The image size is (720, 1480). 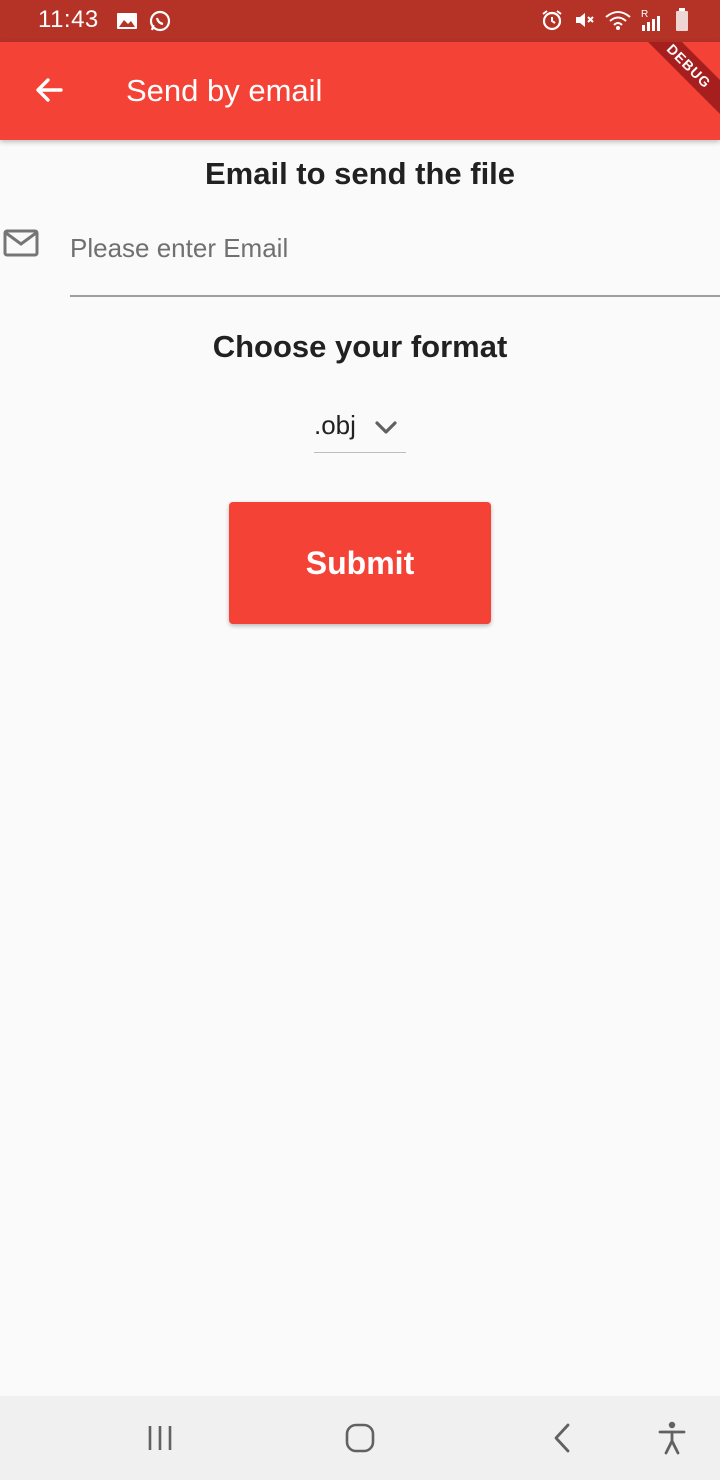 I want to click on back-button, so click(x=49, y=90).